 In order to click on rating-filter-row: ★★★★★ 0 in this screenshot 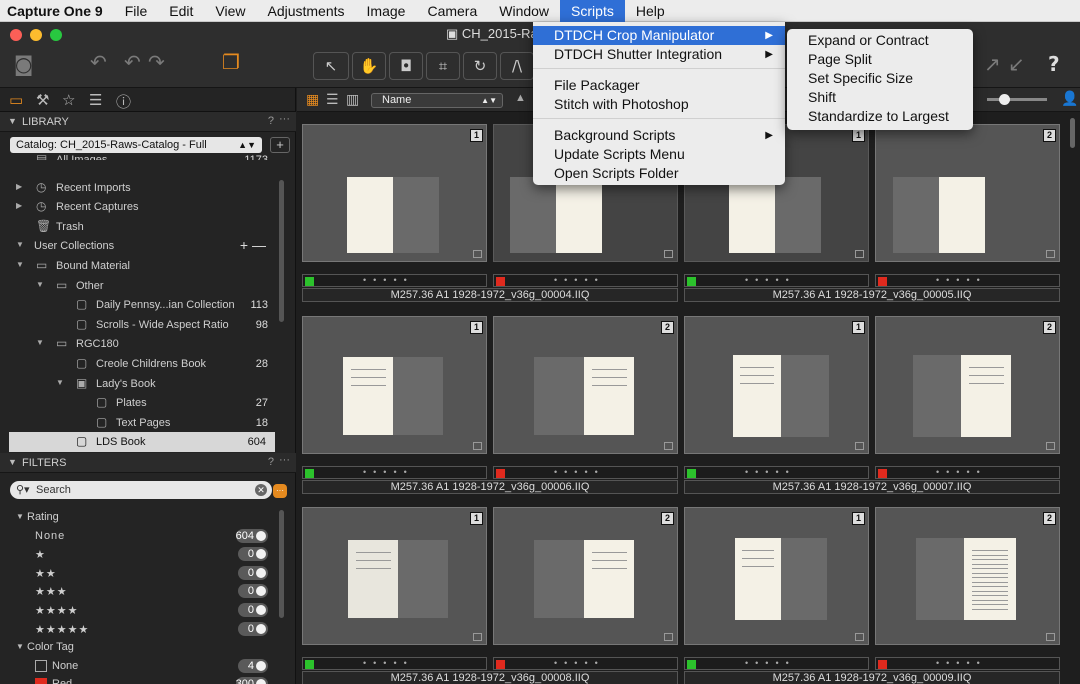, I will do `click(143, 629)`.